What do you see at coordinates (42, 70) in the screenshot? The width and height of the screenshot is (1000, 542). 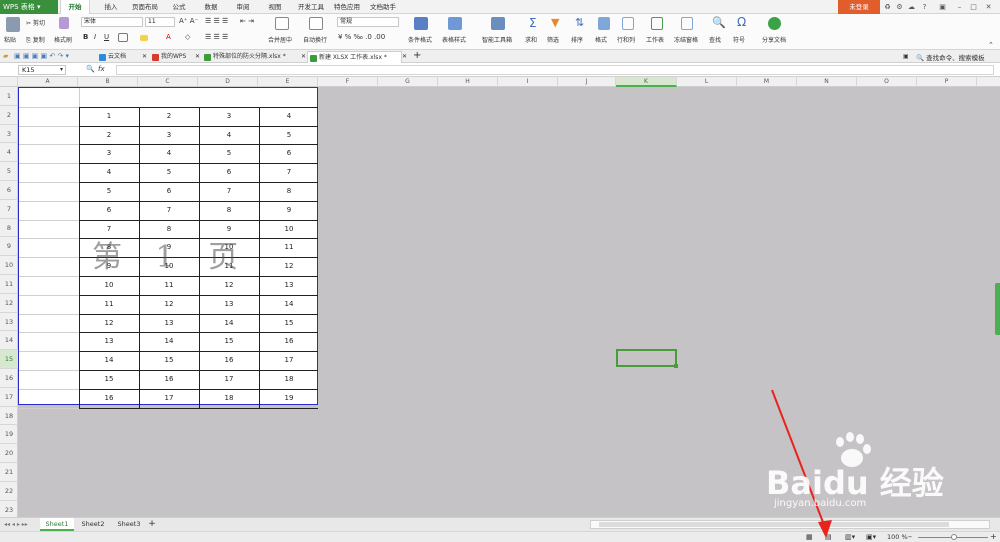 I see `name-box: K15` at bounding box center [42, 70].